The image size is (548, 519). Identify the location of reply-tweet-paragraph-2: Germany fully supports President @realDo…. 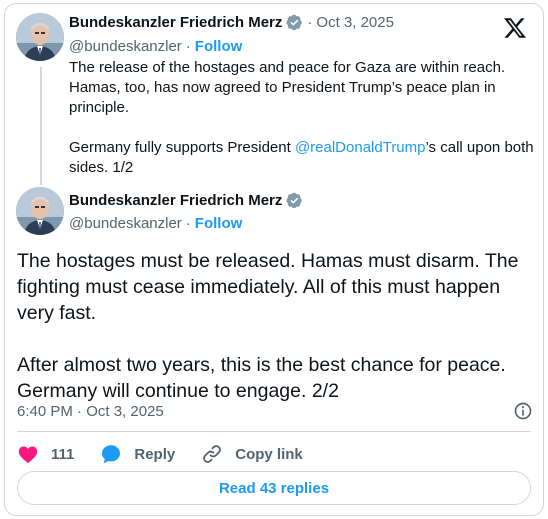
(304, 158).